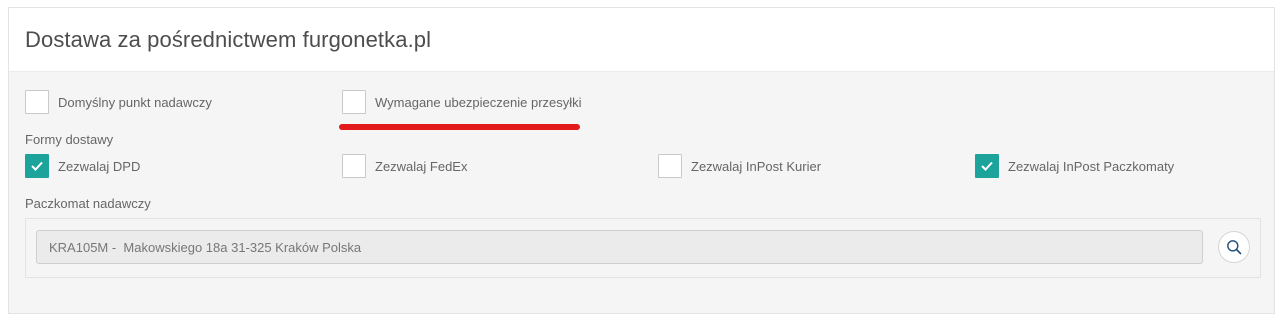 The image size is (1282, 322). I want to click on inpost-paczkomaty-checkbox, so click(987, 166).